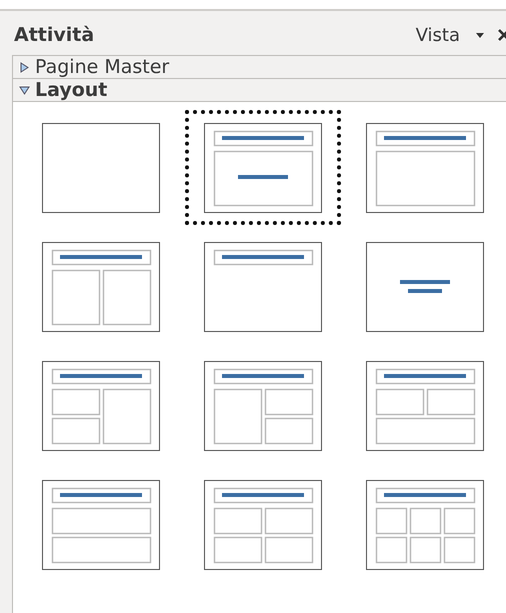 The height and width of the screenshot is (613, 506). What do you see at coordinates (263, 167) in the screenshot?
I see `layout-option` at bounding box center [263, 167].